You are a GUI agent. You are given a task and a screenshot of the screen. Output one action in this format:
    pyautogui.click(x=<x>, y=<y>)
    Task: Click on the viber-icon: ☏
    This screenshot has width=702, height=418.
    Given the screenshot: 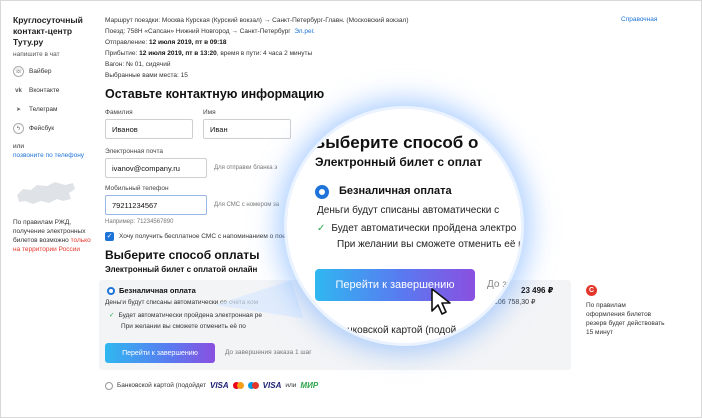 What is the action you would take?
    pyautogui.click(x=18, y=71)
    